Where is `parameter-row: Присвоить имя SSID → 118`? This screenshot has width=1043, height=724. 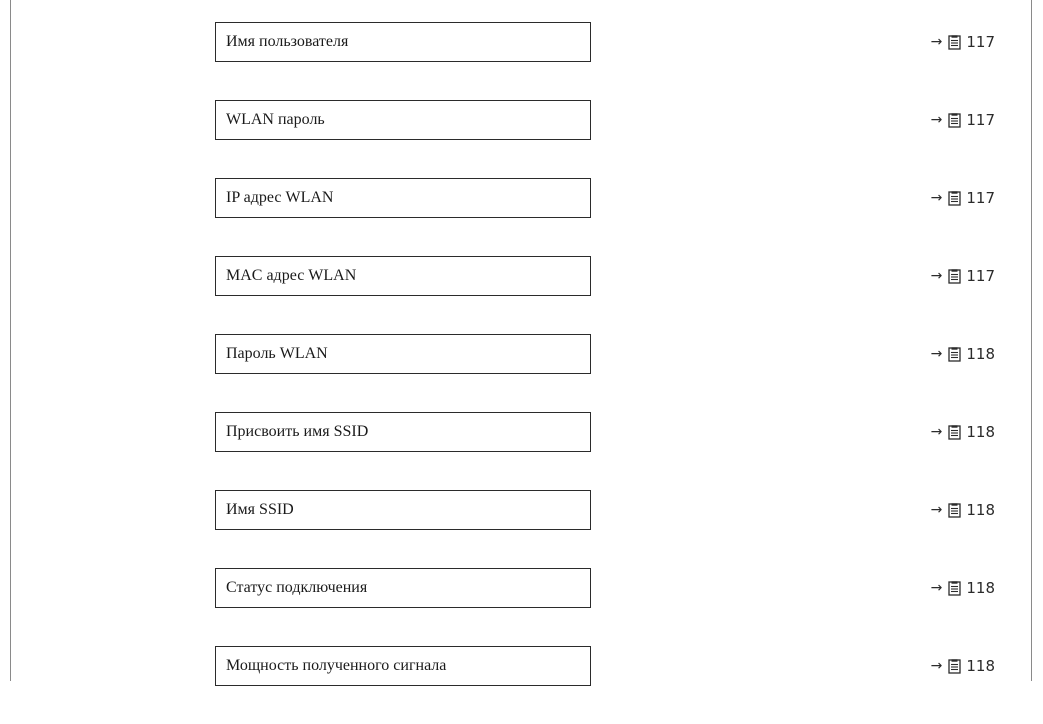
parameter-row: Присвоить имя SSID → 118 is located at coordinates (605, 433).